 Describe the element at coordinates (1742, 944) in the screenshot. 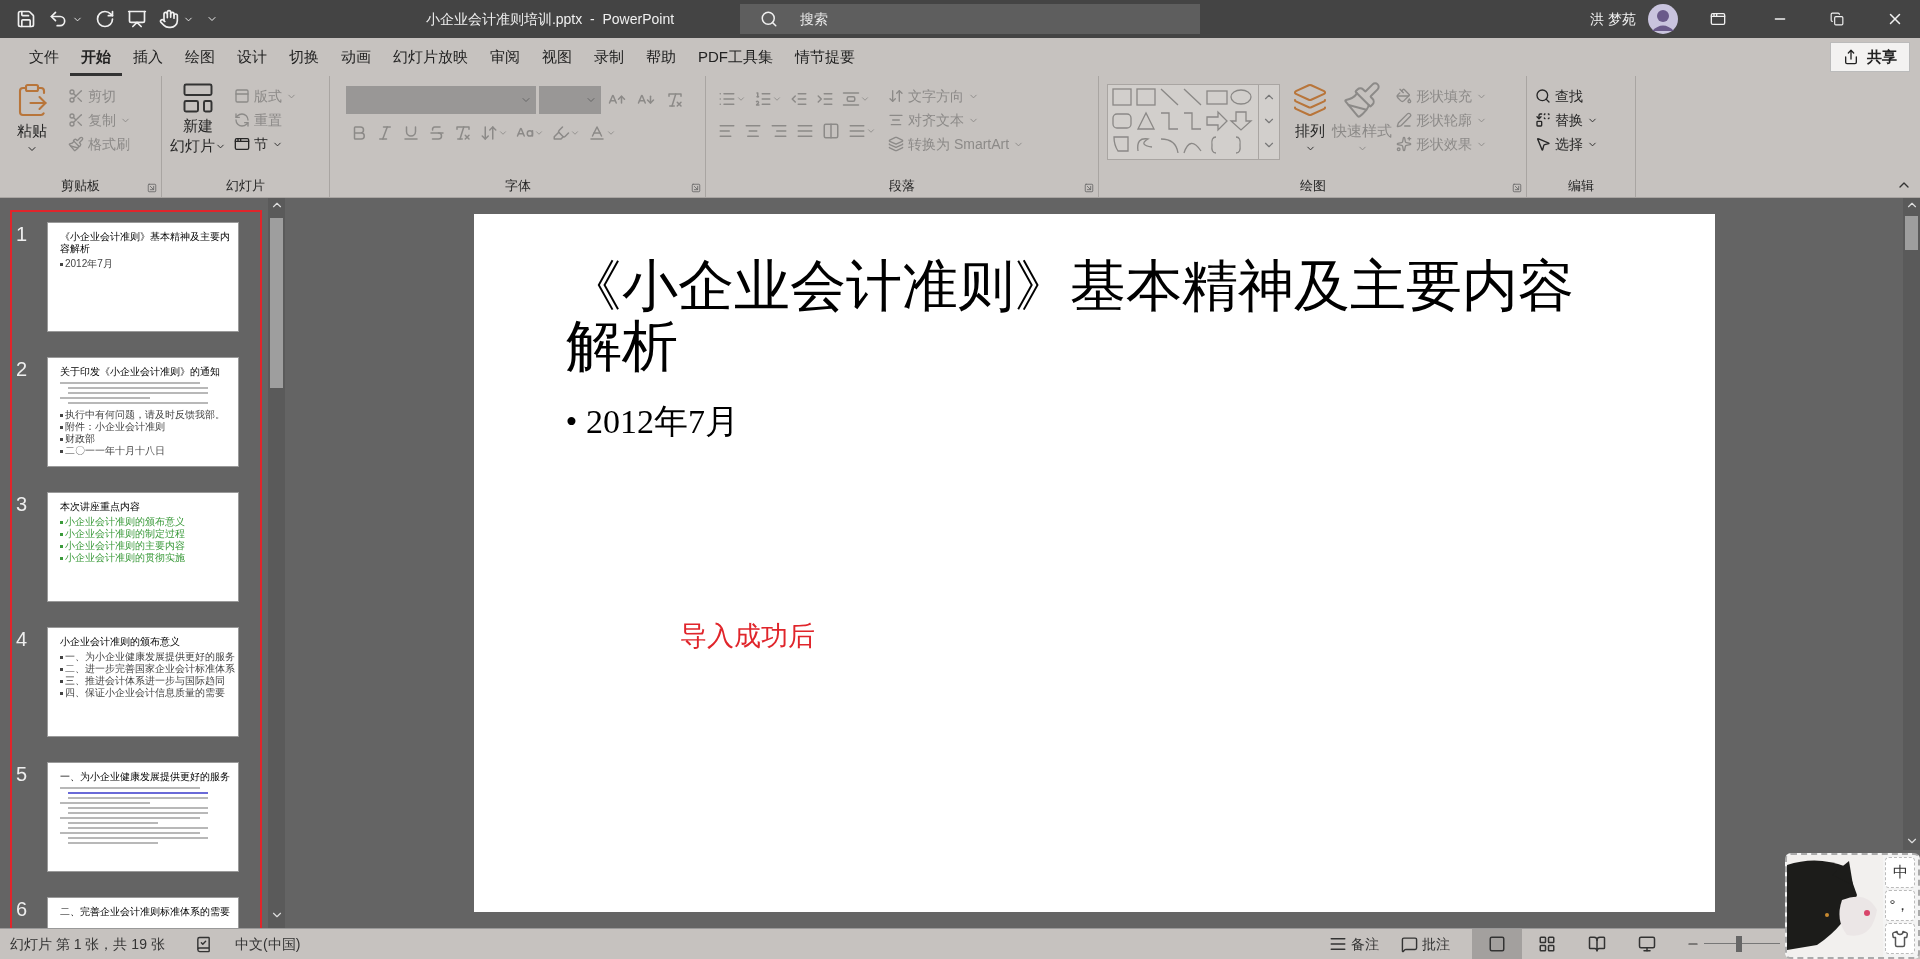

I see `zoom-slider` at that location.